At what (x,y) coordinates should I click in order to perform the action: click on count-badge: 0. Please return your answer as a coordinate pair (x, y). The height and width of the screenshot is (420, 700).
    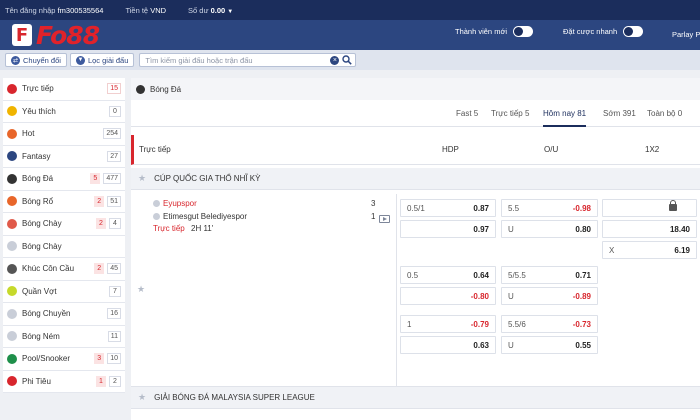
    Looking at the image, I should click on (115, 111).